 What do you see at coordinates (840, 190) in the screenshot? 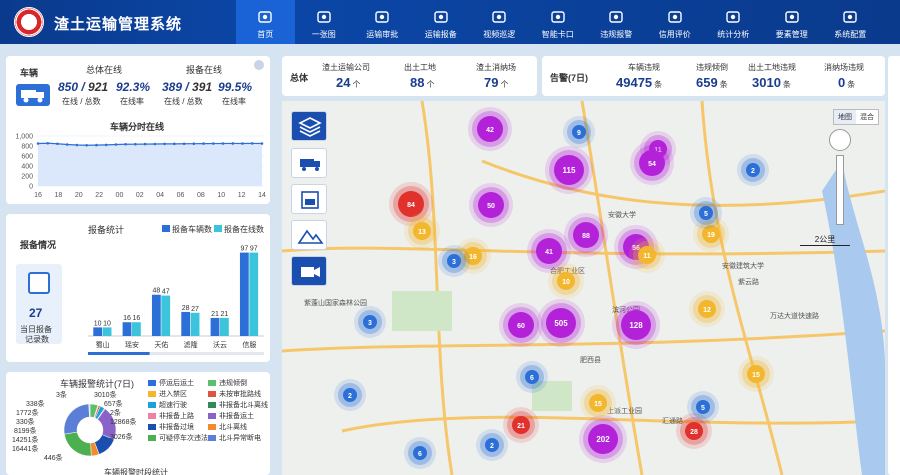
I see `zoom-slider` at bounding box center [840, 190].